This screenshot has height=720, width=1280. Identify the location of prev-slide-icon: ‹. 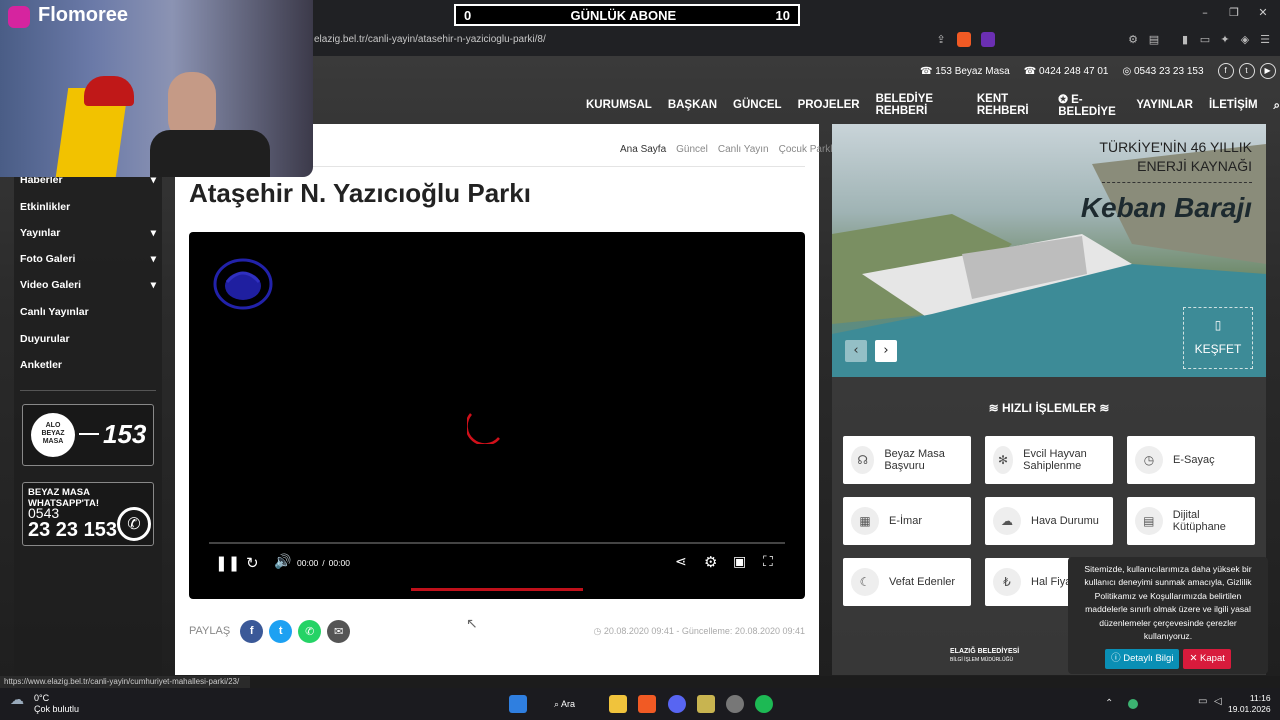
(856, 351).